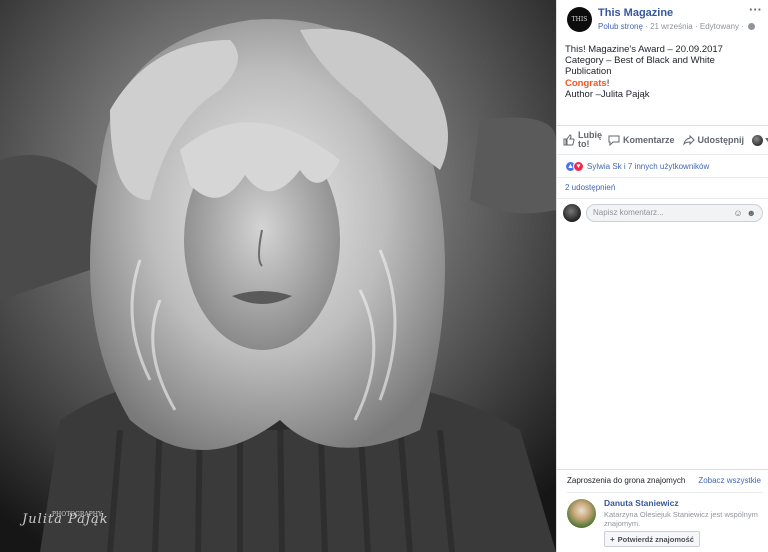 The height and width of the screenshot is (552, 768). Describe the element at coordinates (620, 26) in the screenshot. I see `like-page-link: Polub stronę` at that location.